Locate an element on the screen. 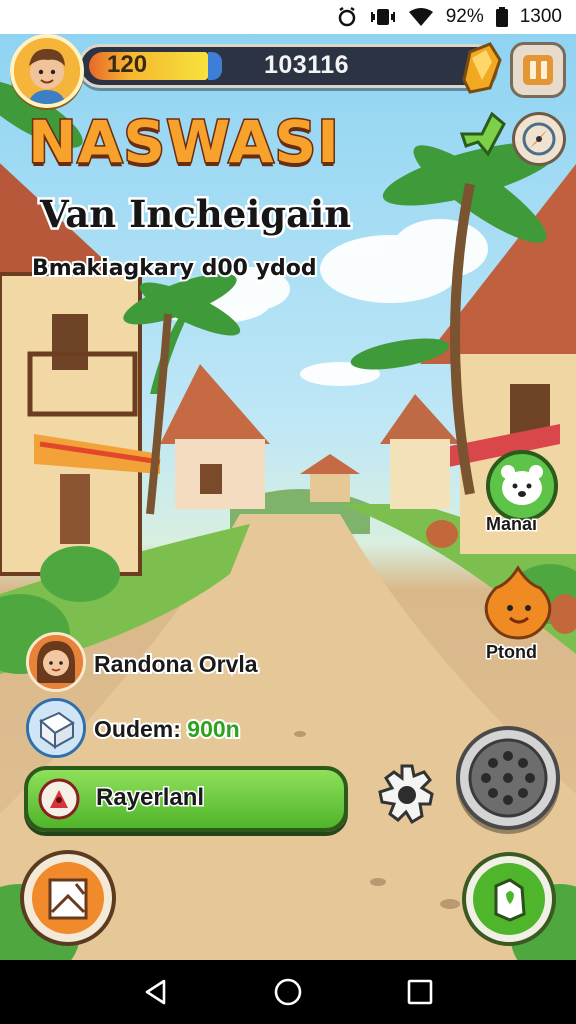 This screenshot has height=1024, width=576. boy-face-icon is located at coordinates (47, 71).